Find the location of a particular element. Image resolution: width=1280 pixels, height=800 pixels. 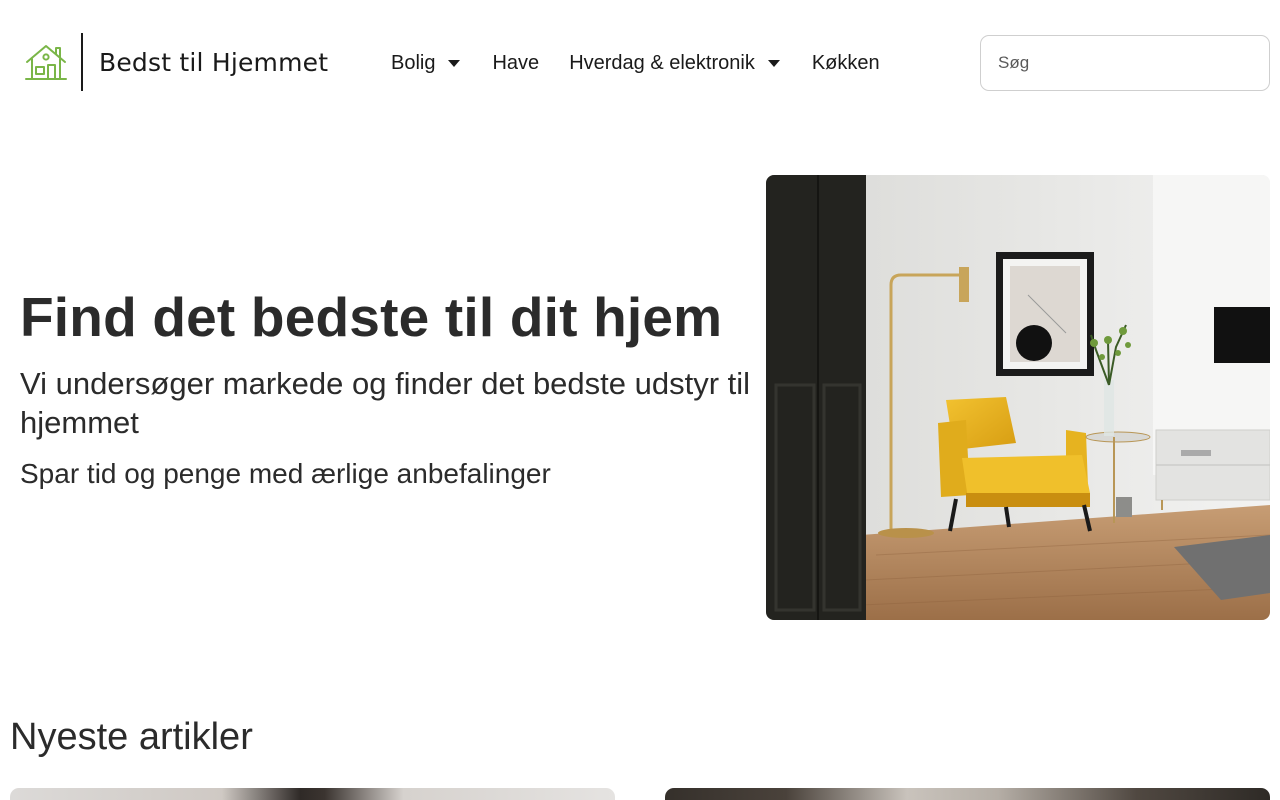

site-logo: Bedst til Hjemmet is located at coordinates (176, 62).